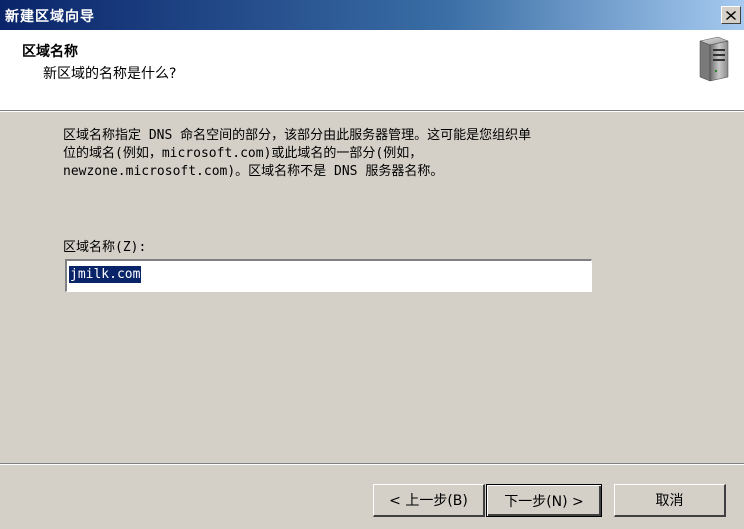  What do you see at coordinates (297, 135) in the screenshot?
I see `description-line: 区域名称指定 DNS 命名空间的部分，该部分由此服务器管理。这可能是您组织单` at bounding box center [297, 135].